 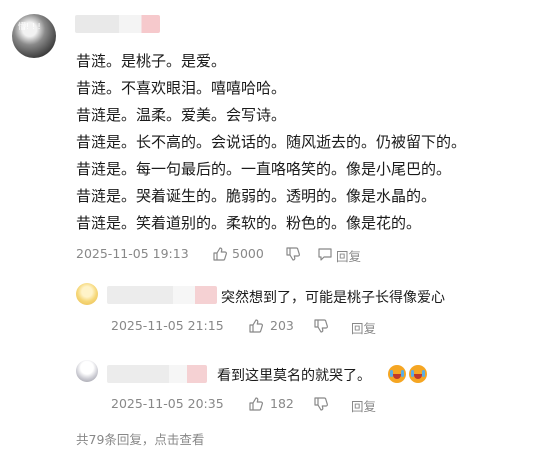 What do you see at coordinates (256, 196) in the screenshot?
I see `comment-line-6: 昔涟是。哭着诞生的。脆弱的。透明的。像是水晶的。` at bounding box center [256, 196].